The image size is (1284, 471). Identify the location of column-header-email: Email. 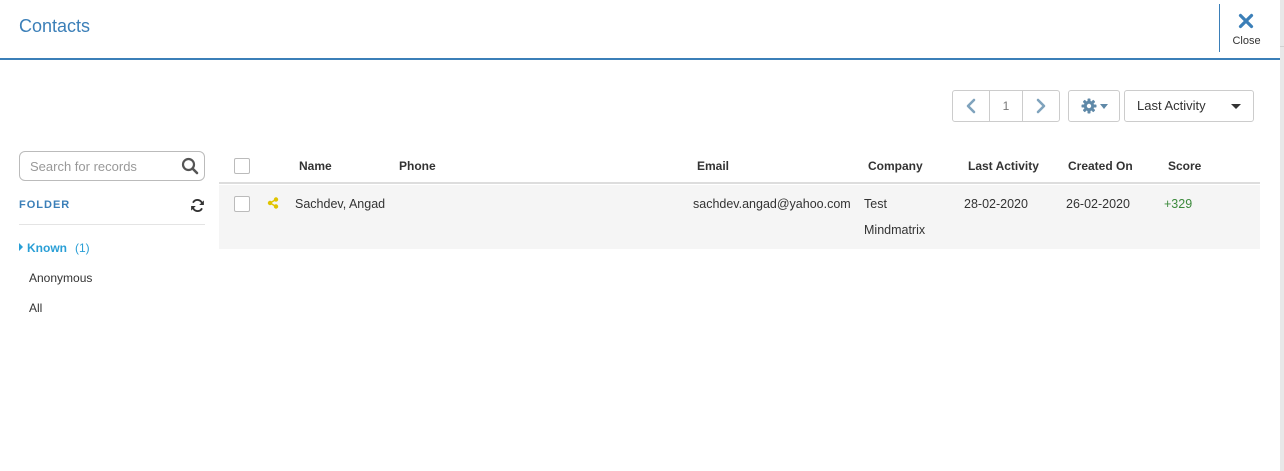
(713, 166).